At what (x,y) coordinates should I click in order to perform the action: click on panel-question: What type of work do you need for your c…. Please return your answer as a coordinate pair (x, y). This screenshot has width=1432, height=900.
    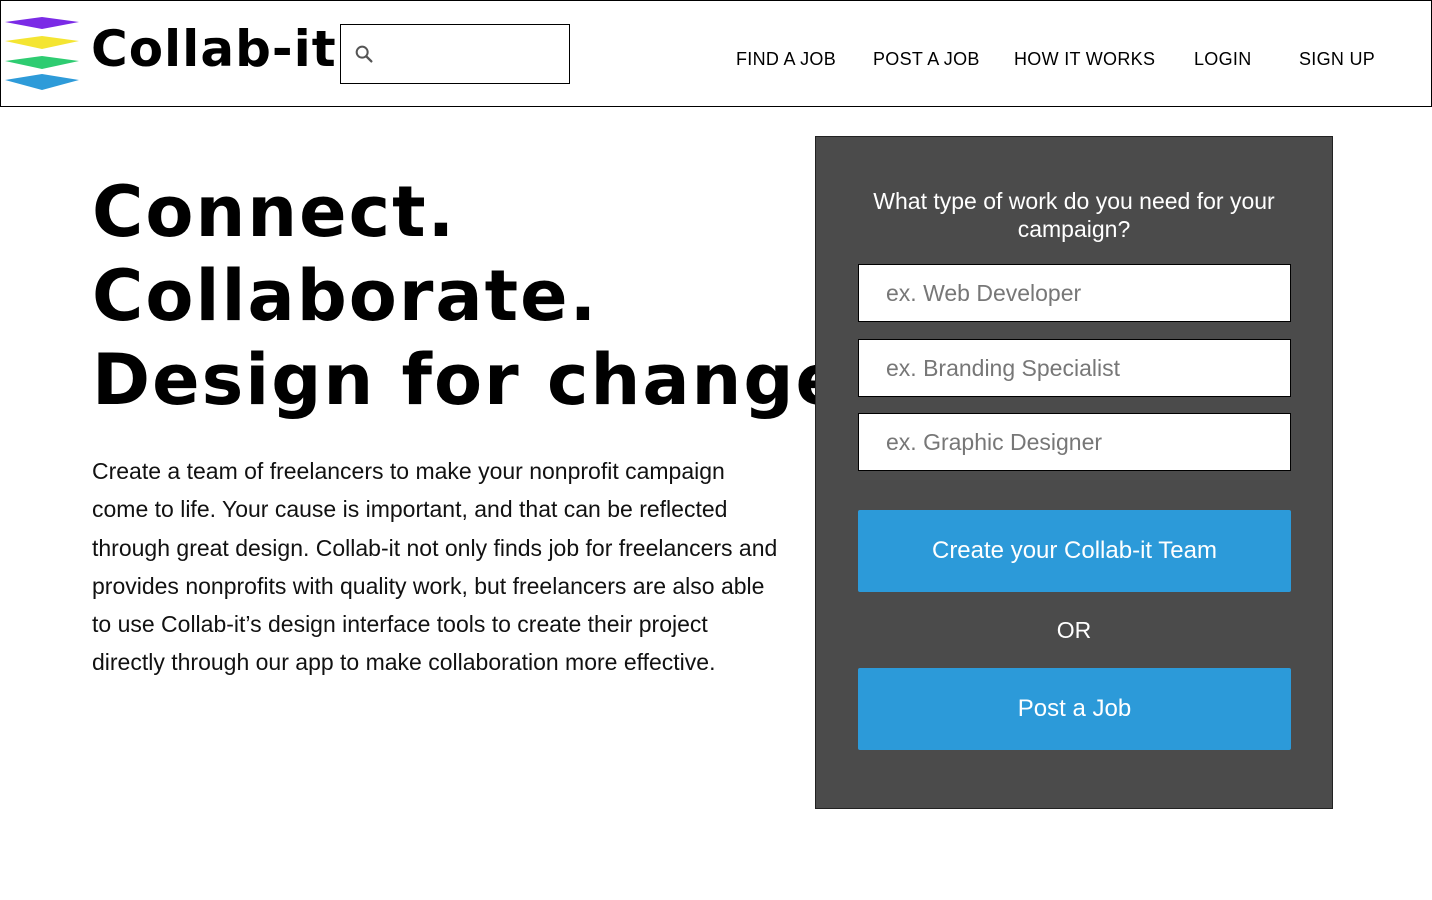
    Looking at the image, I should click on (1074, 215).